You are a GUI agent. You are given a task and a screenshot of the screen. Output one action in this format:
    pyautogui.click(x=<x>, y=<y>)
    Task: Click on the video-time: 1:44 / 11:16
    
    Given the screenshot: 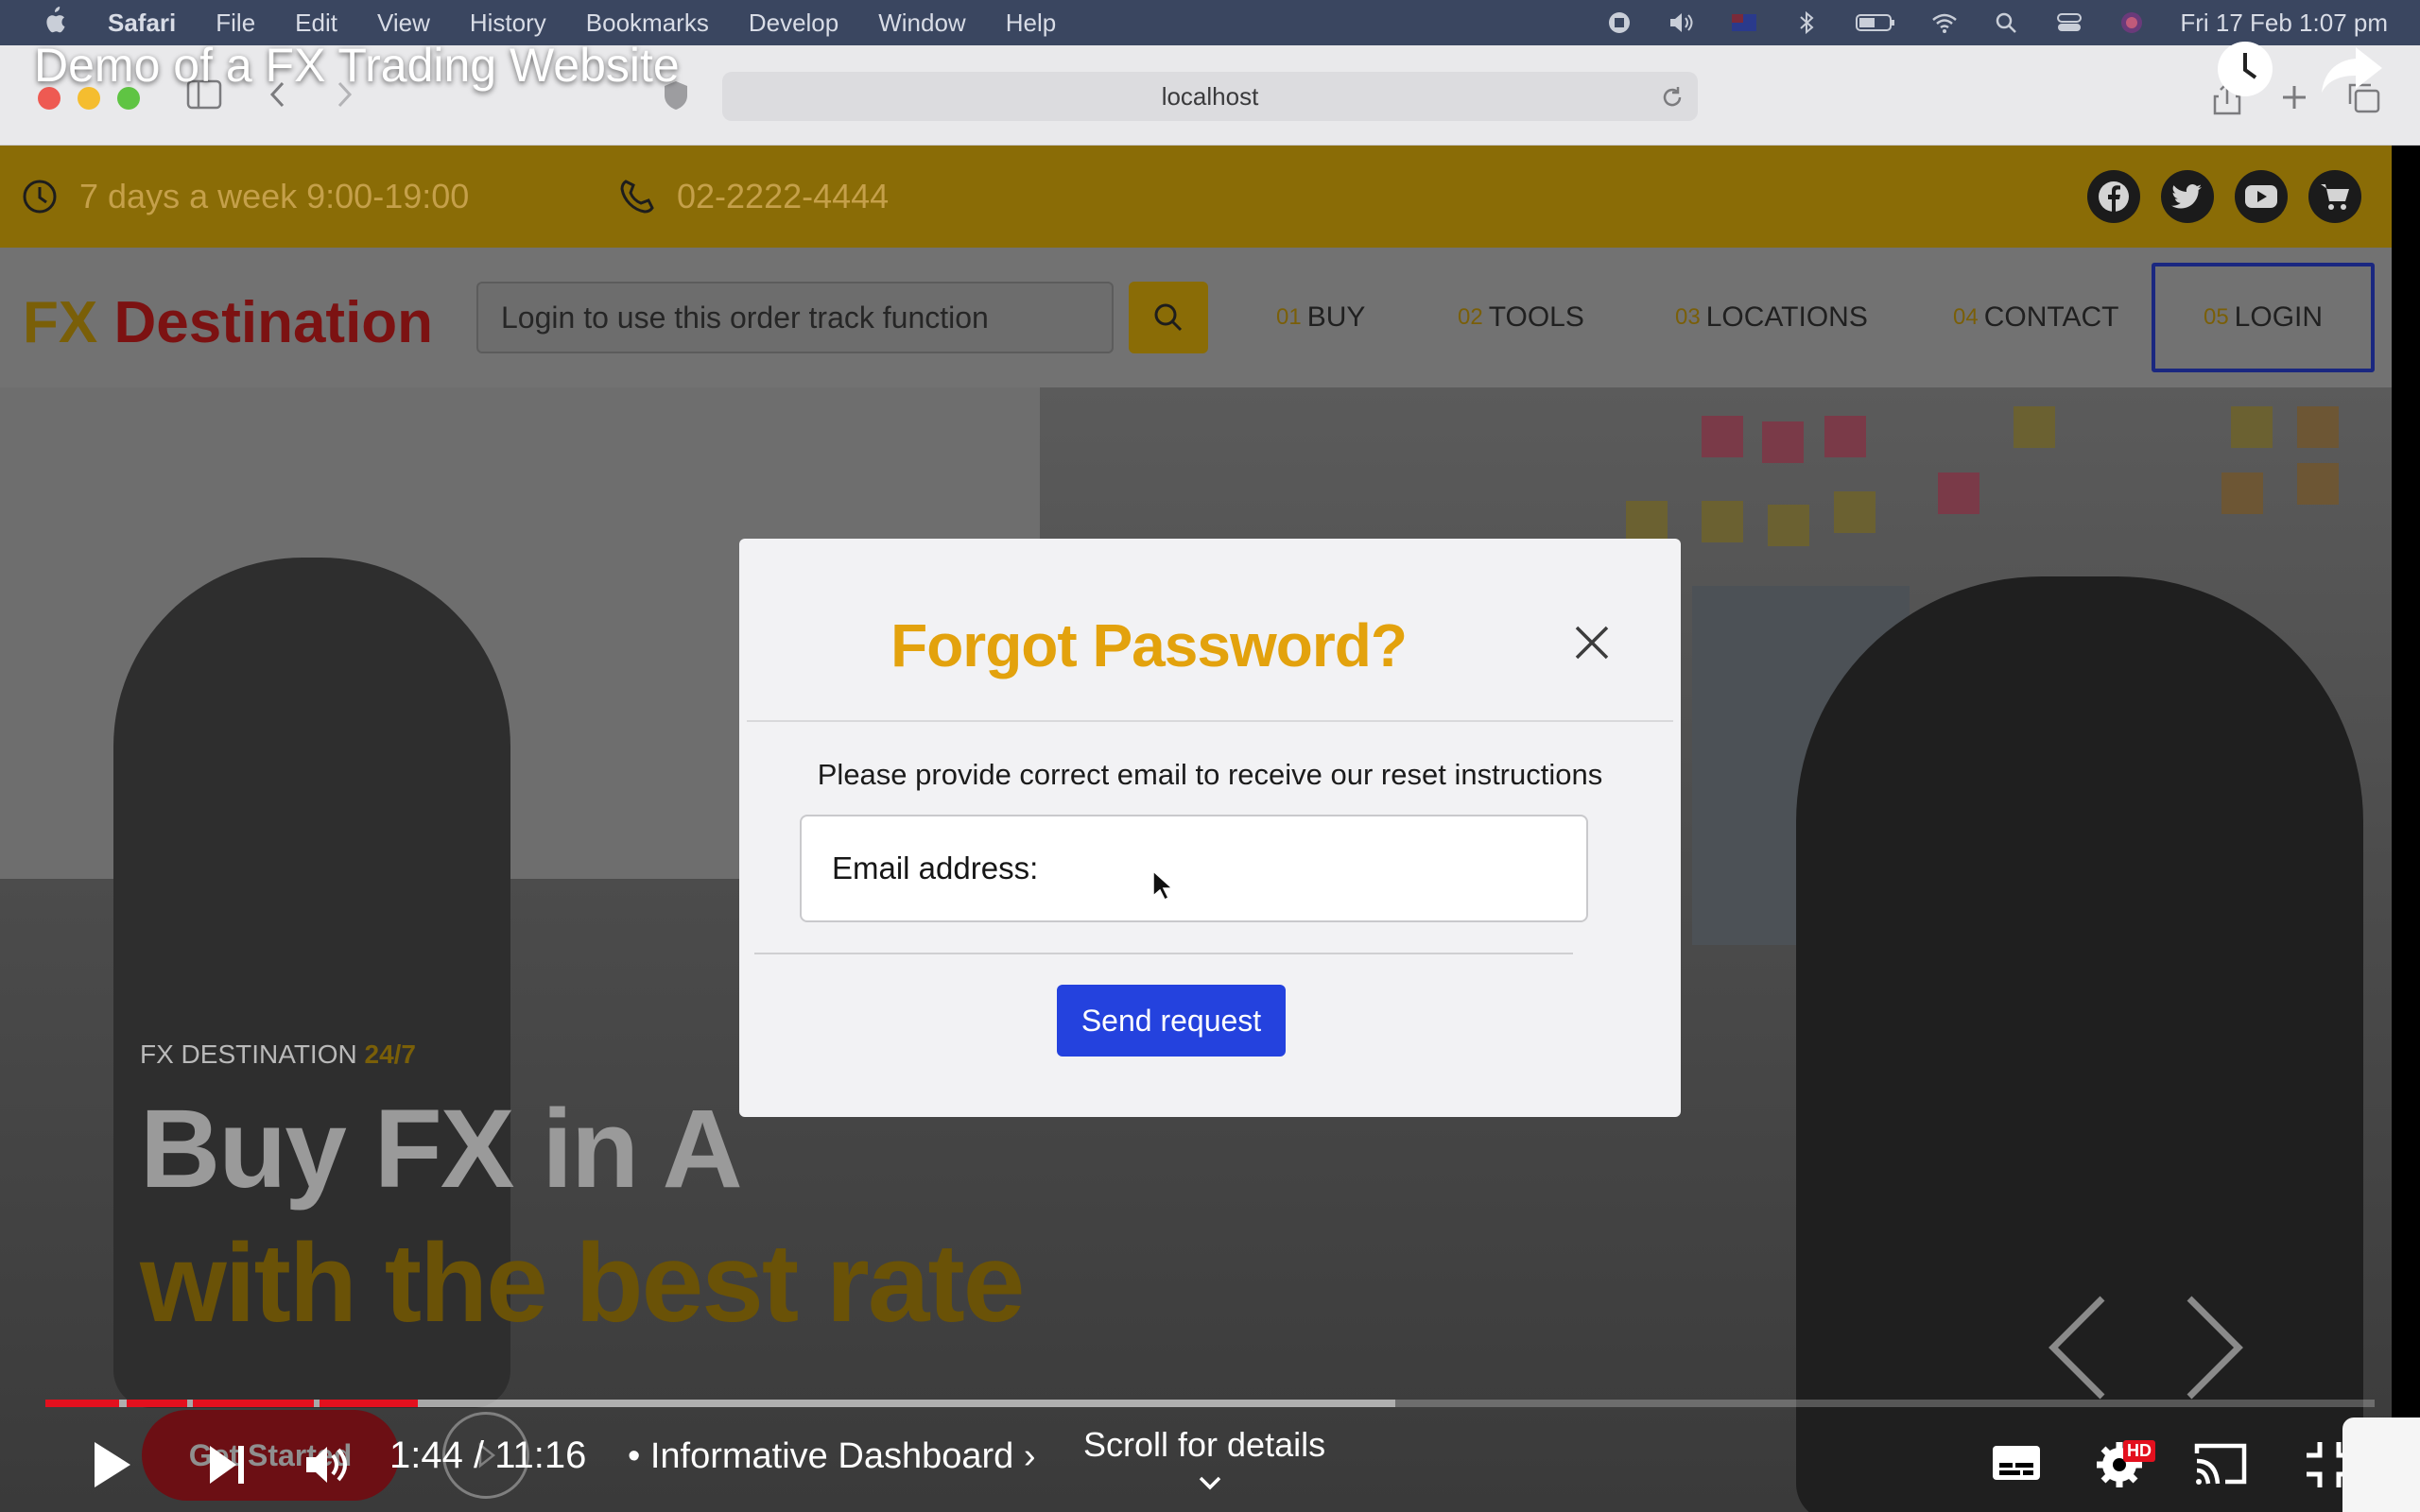 What is the action you would take?
    pyautogui.click(x=488, y=1455)
    